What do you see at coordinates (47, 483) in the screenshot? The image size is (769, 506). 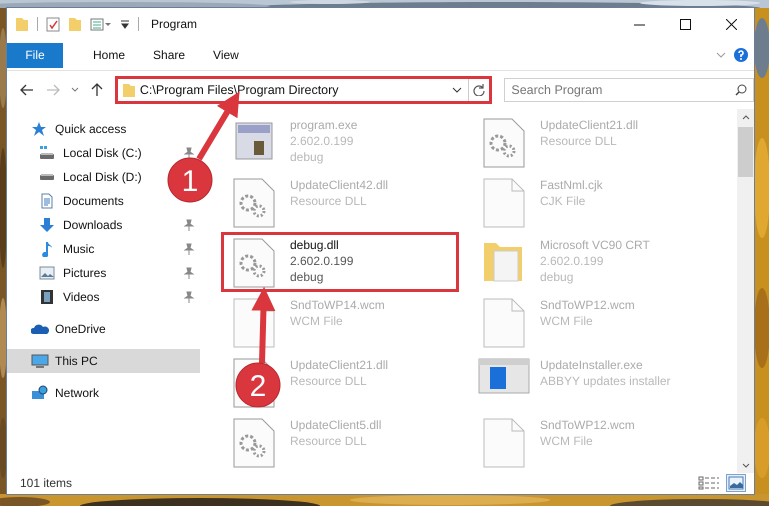 I see `item-count: 101 items` at bounding box center [47, 483].